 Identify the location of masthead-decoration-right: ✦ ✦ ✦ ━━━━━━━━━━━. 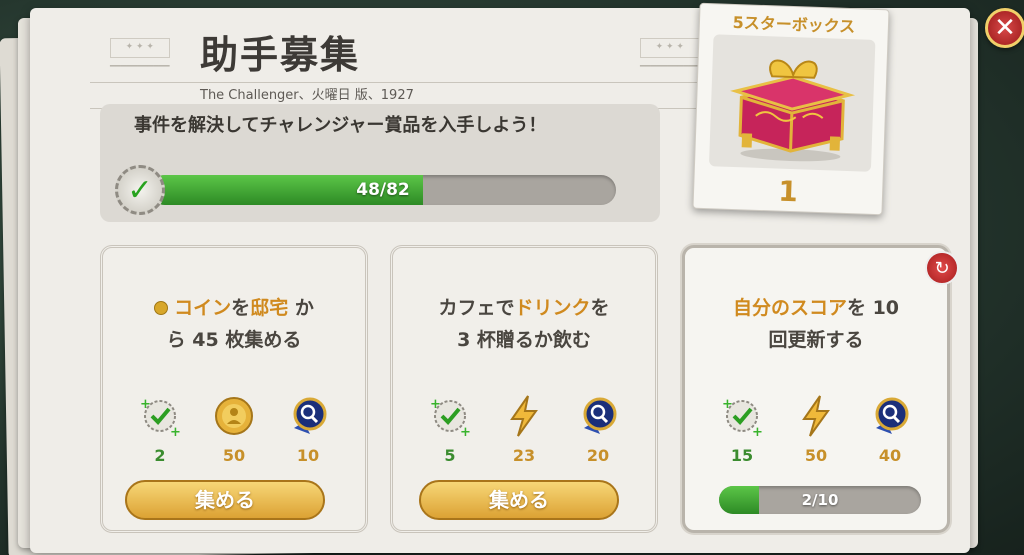
(670, 55).